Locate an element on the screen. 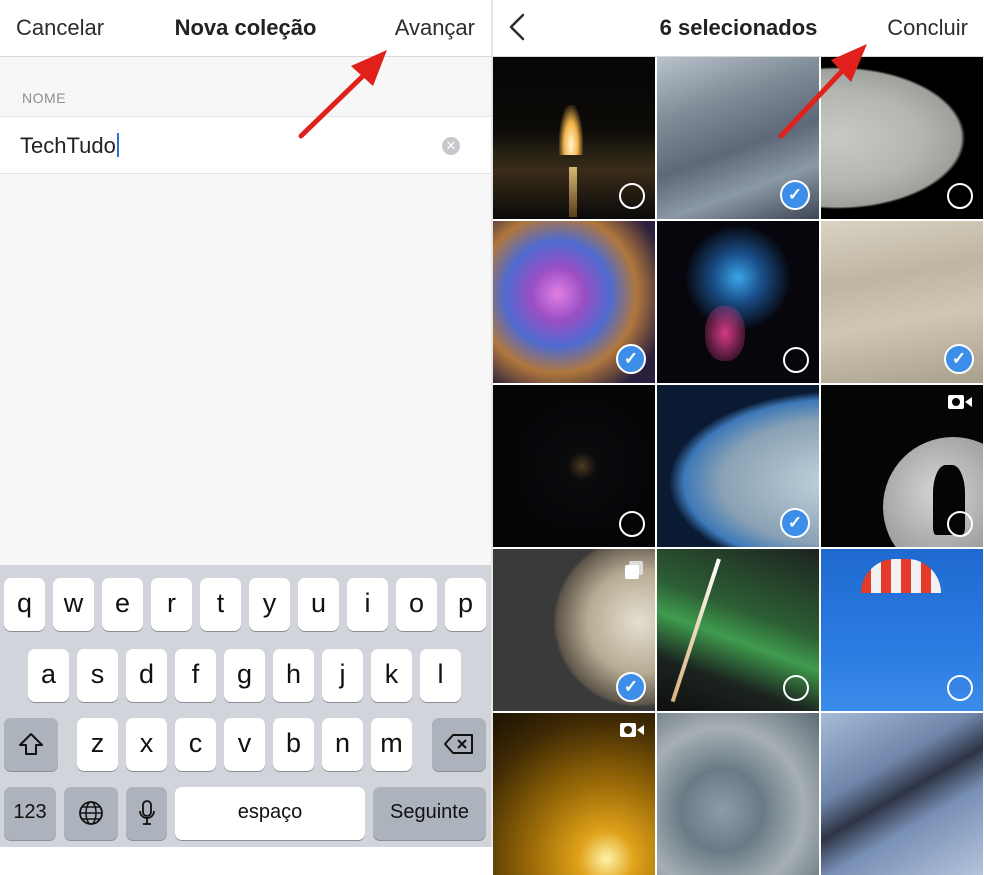  key-y: y is located at coordinates (269, 604).